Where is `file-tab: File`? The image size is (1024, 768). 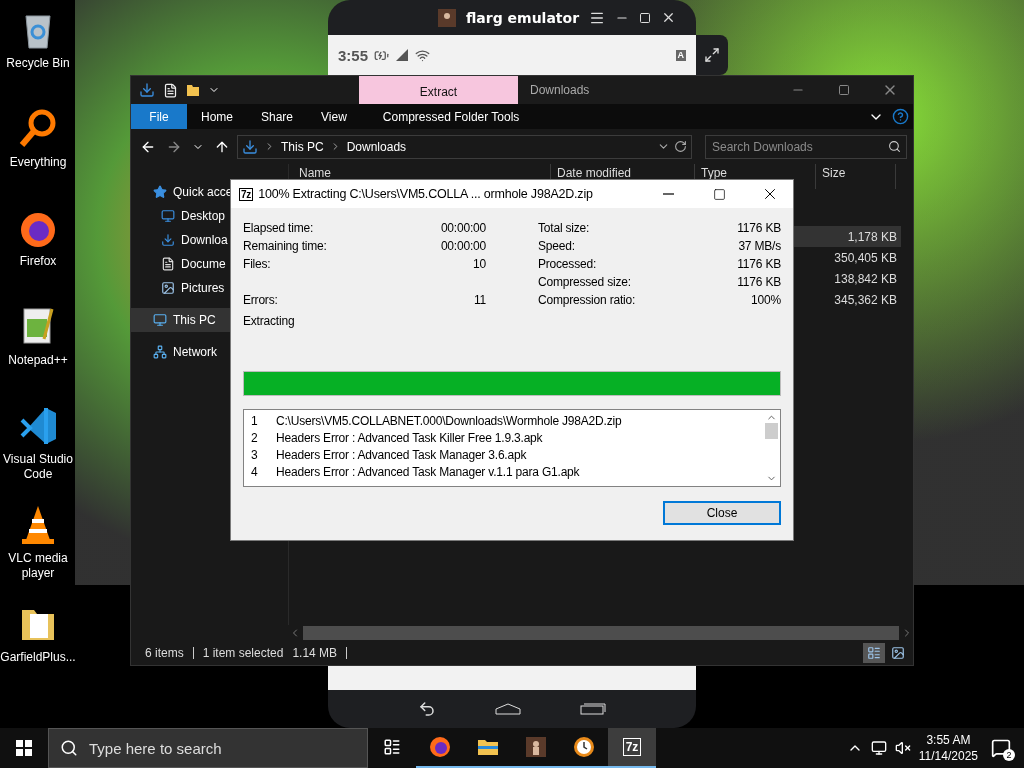
file-tab: File is located at coordinates (159, 116).